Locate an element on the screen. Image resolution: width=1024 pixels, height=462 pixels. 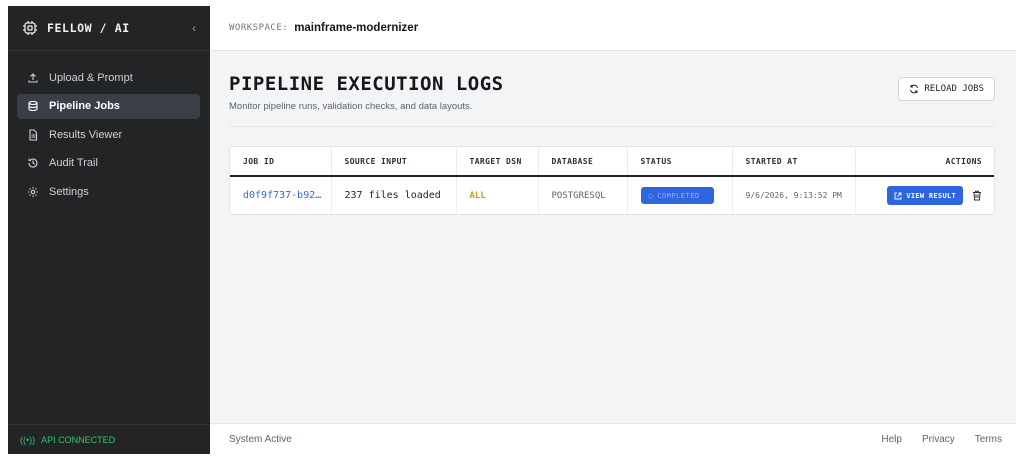
page-title: PIPELINE EXECUTION LOGS is located at coordinates (366, 84).